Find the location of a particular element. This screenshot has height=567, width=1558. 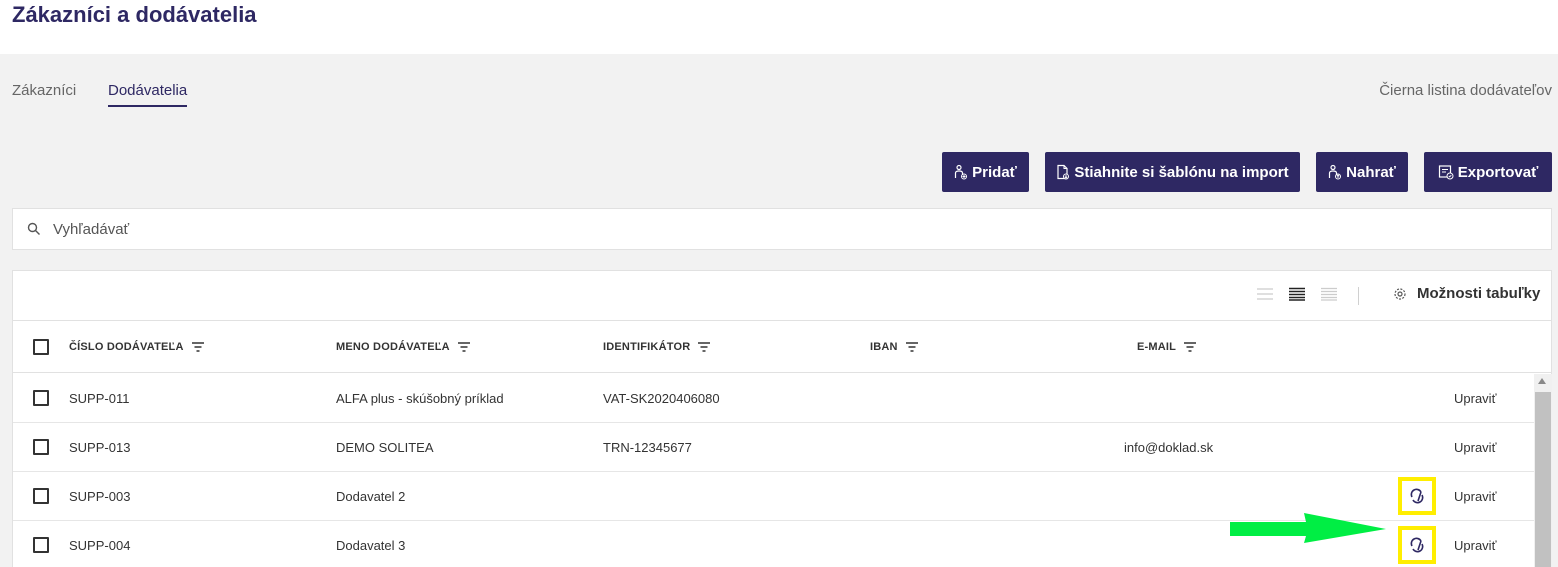

cell-identifier: VAT-SK2020406080 is located at coordinates (661, 398).